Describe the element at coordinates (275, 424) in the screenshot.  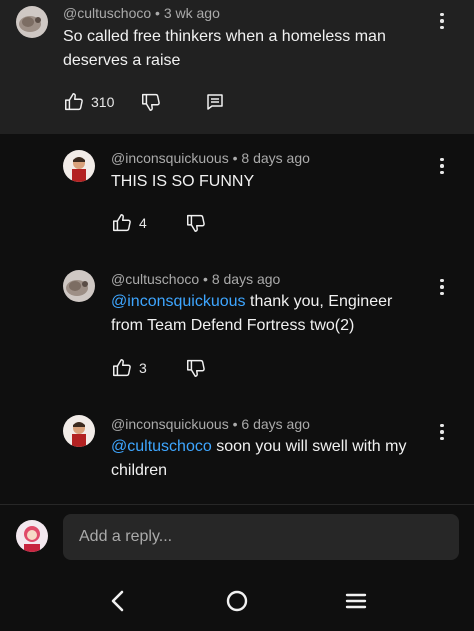
I see `comment-time: 6 days ago` at that location.